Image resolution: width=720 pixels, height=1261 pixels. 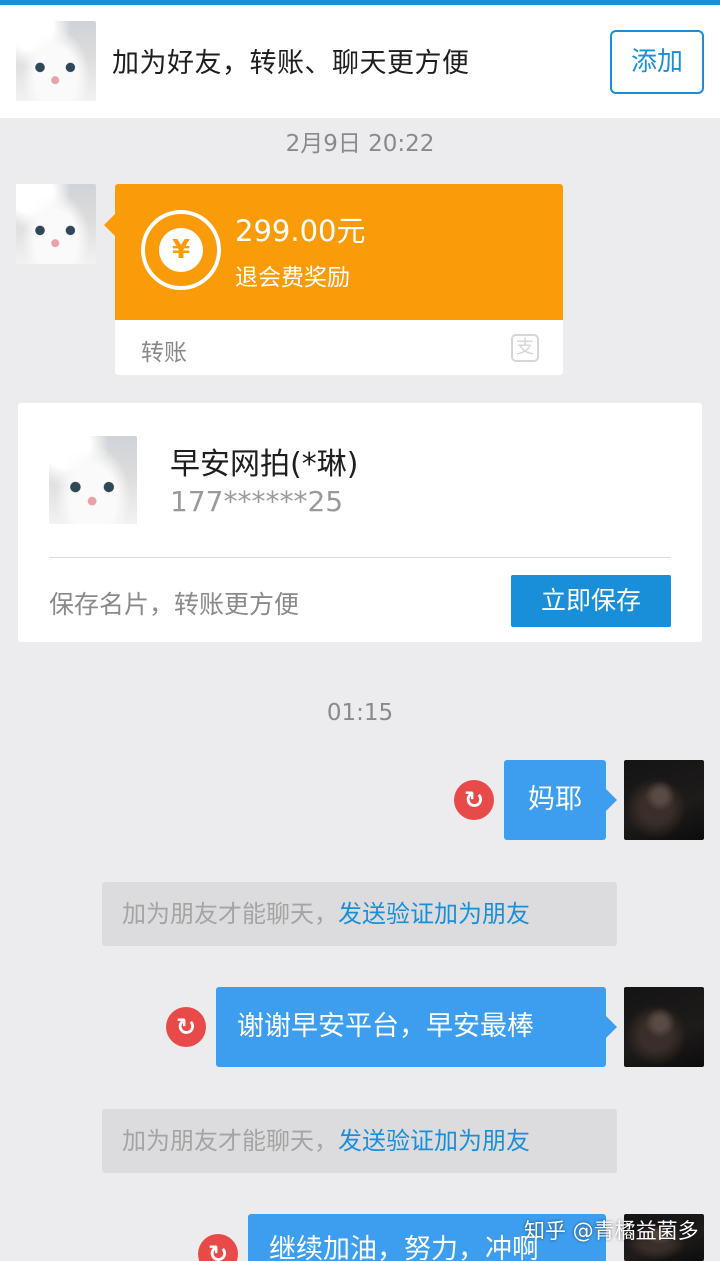 What do you see at coordinates (300, 231) in the screenshot?
I see `transfer-amount: 299.00元` at bounding box center [300, 231].